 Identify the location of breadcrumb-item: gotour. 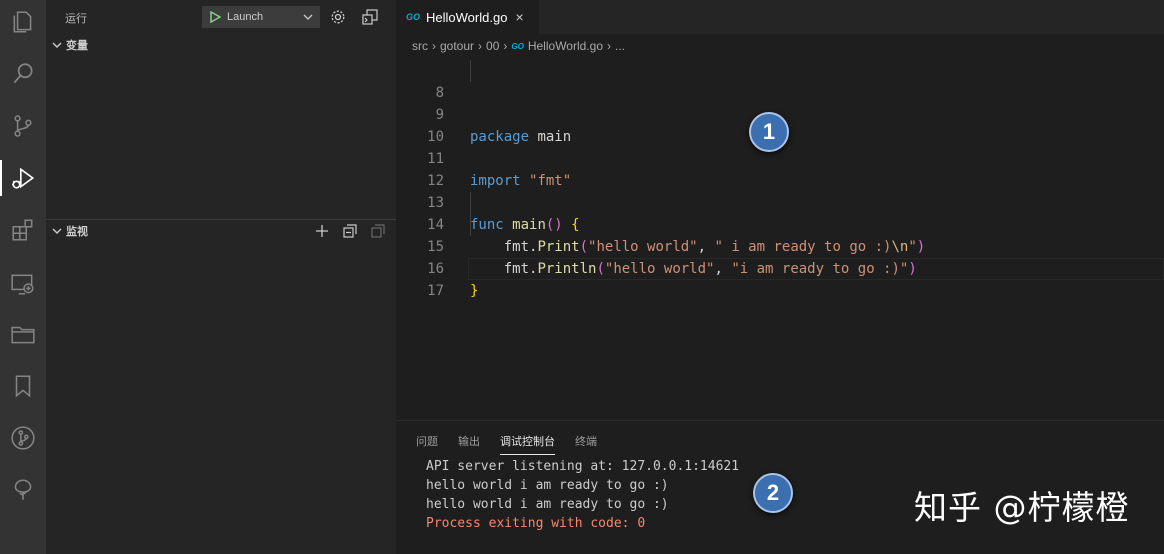
(457, 46).